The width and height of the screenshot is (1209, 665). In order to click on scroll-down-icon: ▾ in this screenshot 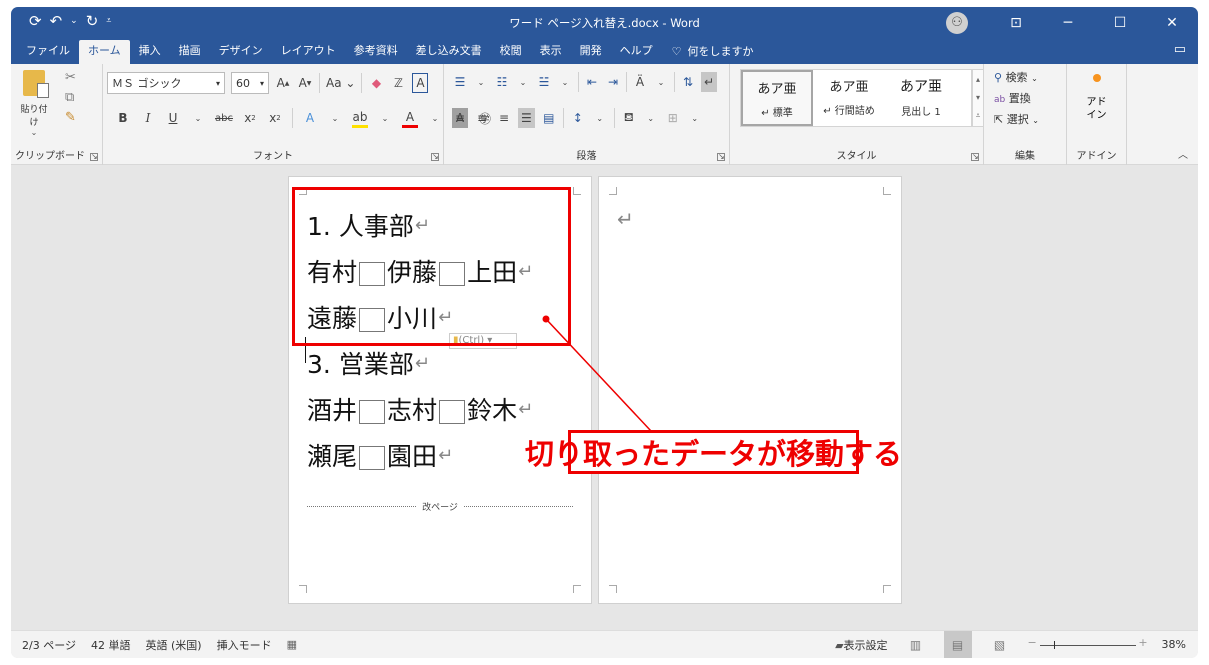, I will do `click(978, 97)`.